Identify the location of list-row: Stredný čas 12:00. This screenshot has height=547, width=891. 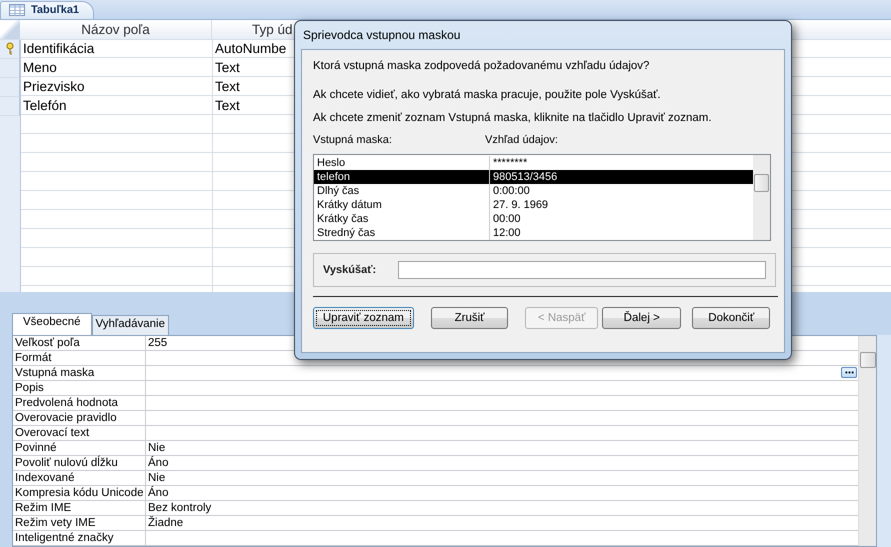
(533, 233).